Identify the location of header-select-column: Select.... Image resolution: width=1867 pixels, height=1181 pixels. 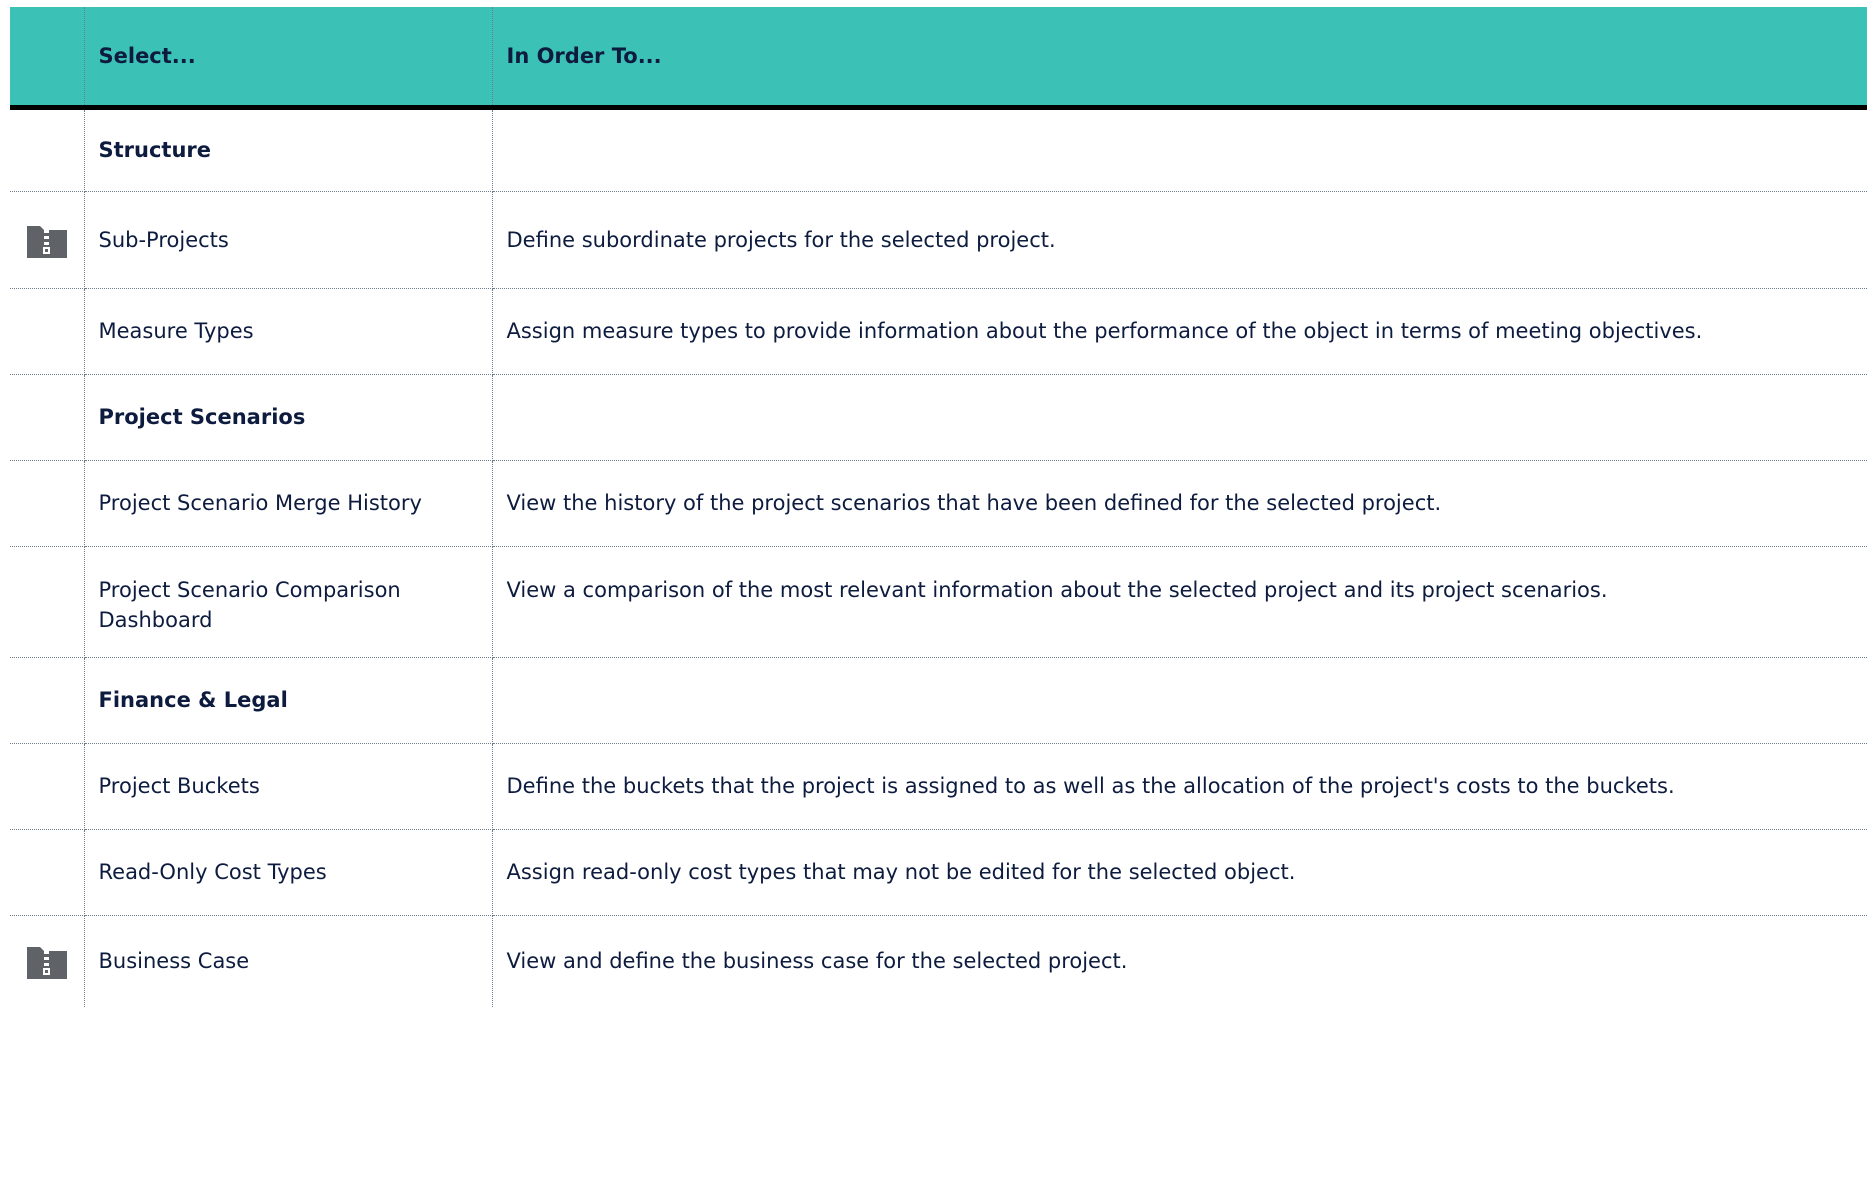
(288, 58).